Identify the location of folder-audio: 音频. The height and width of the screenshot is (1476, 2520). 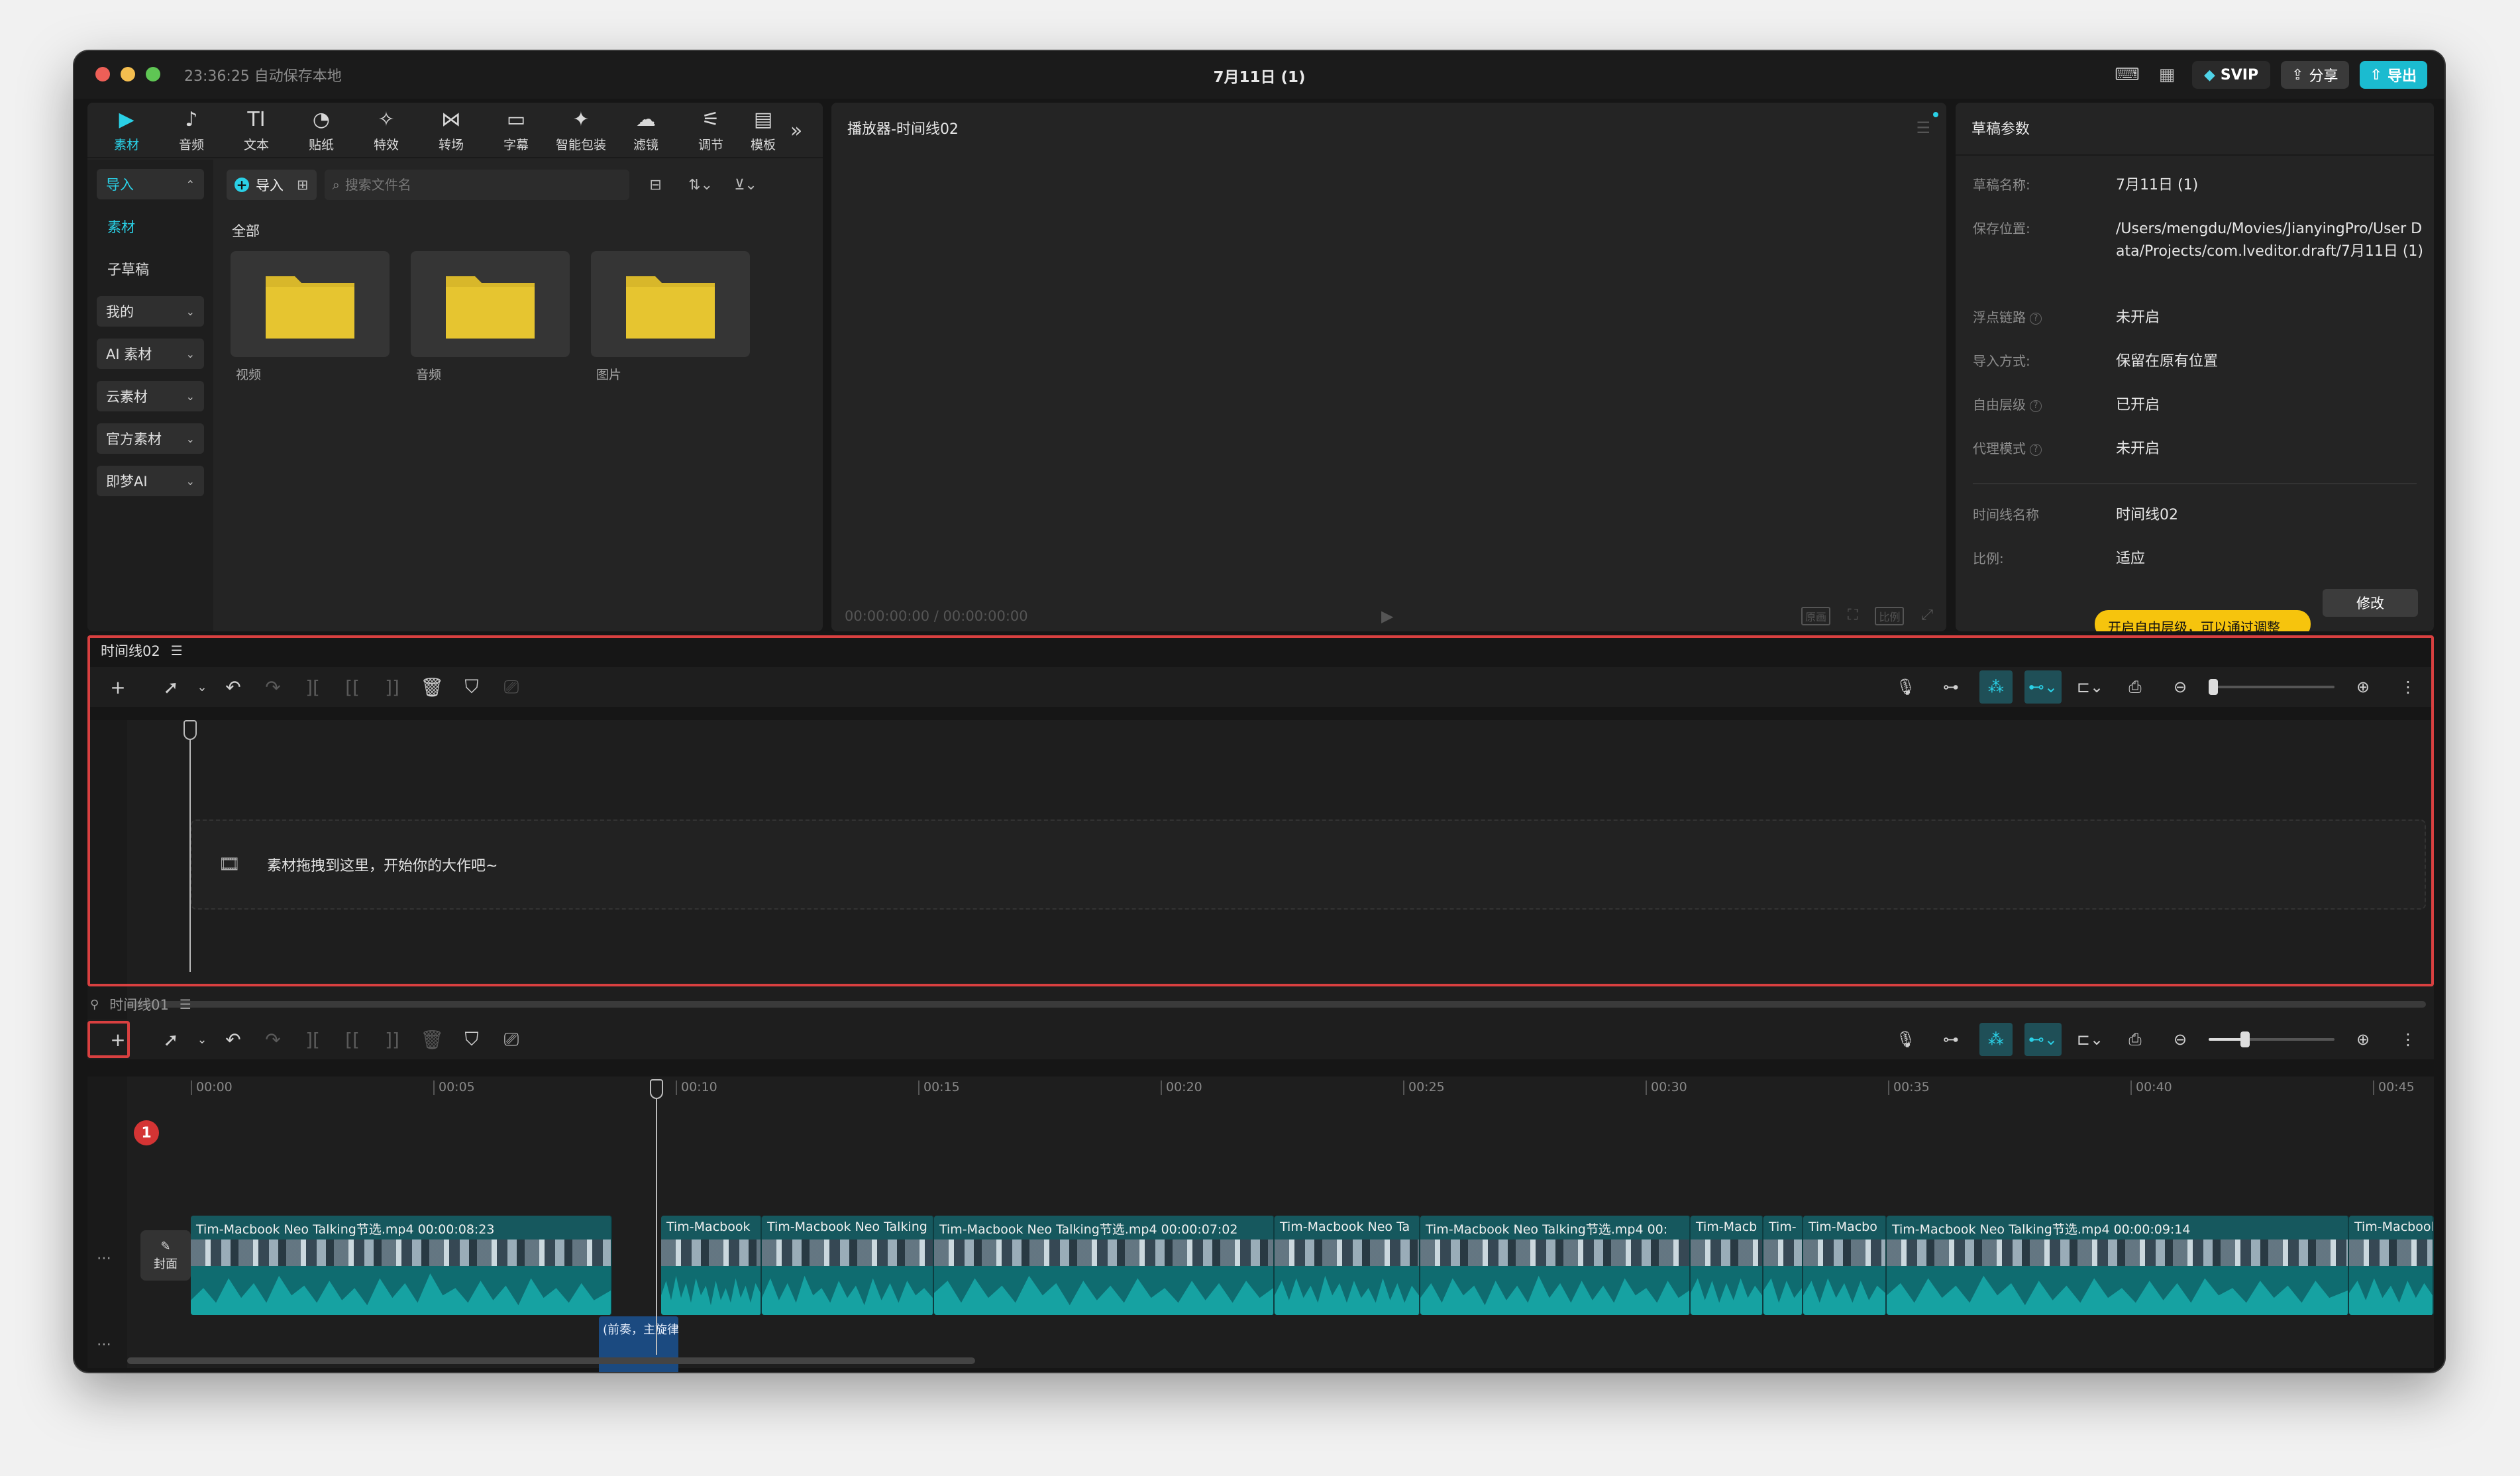
(490, 317).